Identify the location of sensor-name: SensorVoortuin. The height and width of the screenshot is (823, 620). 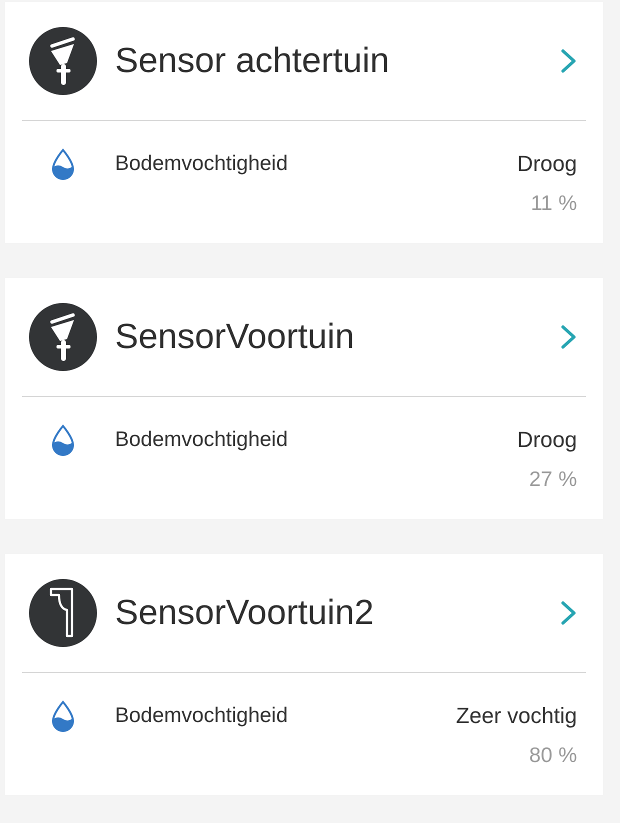
(234, 337).